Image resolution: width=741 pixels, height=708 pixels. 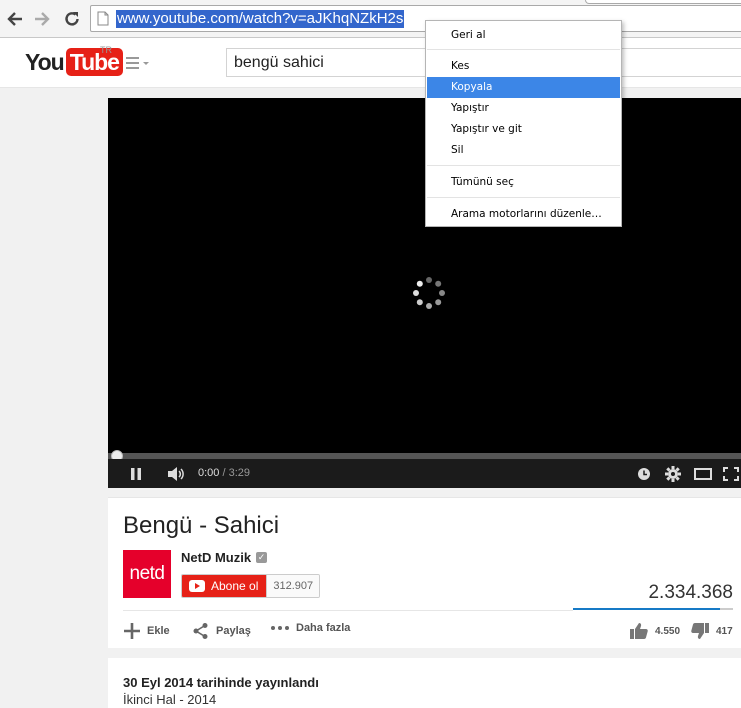 What do you see at coordinates (106, 50) in the screenshot?
I see `country-code: TR` at bounding box center [106, 50].